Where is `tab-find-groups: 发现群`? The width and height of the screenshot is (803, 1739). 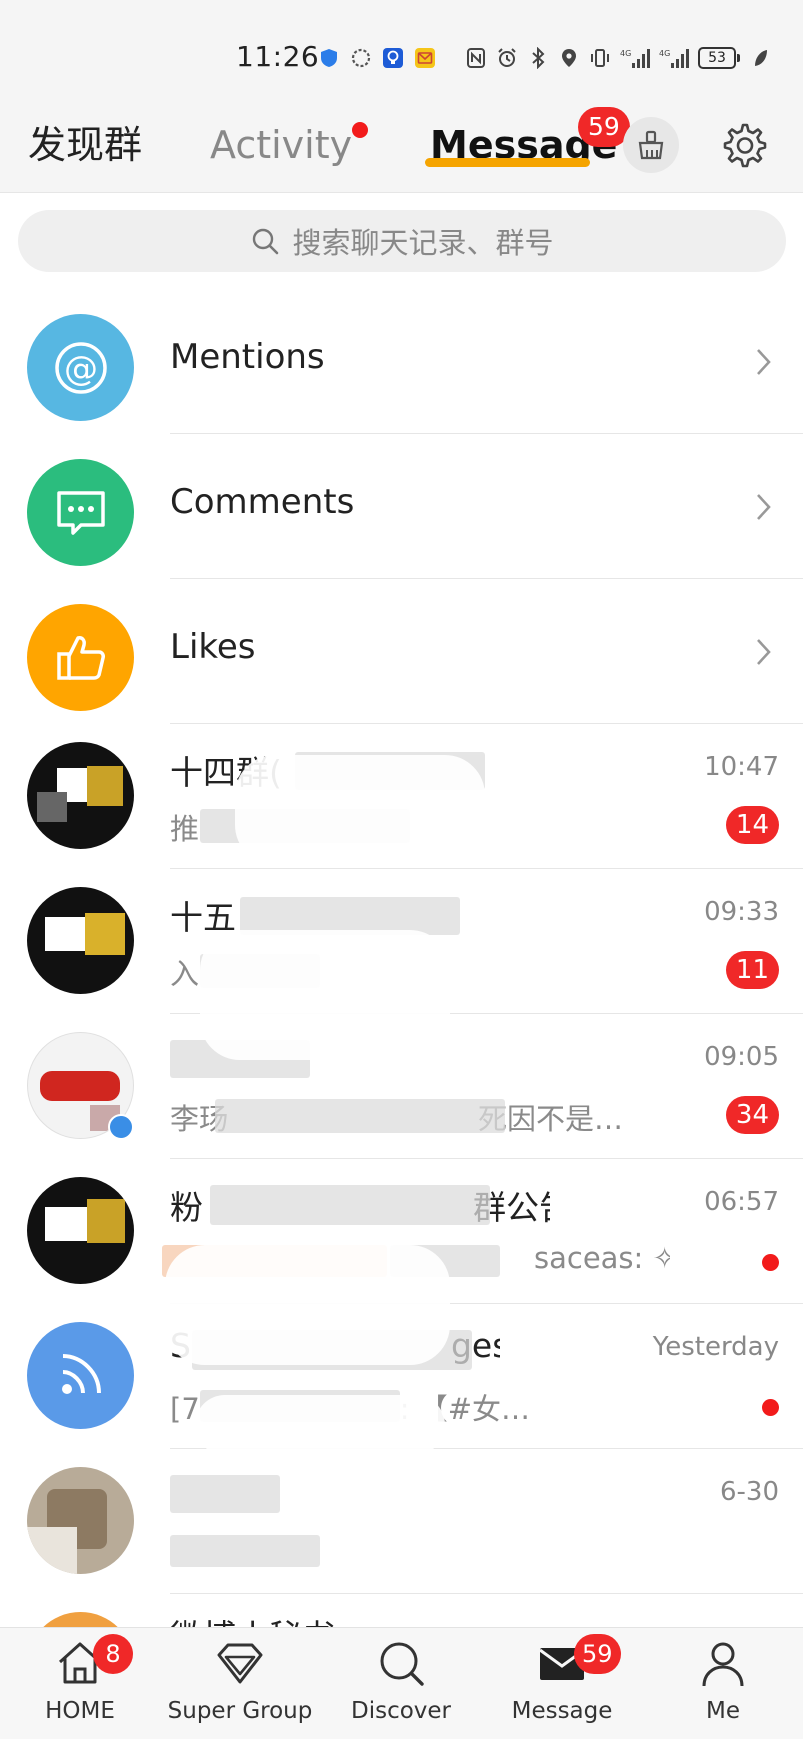 tab-find-groups: 发现群 is located at coordinates (85, 145).